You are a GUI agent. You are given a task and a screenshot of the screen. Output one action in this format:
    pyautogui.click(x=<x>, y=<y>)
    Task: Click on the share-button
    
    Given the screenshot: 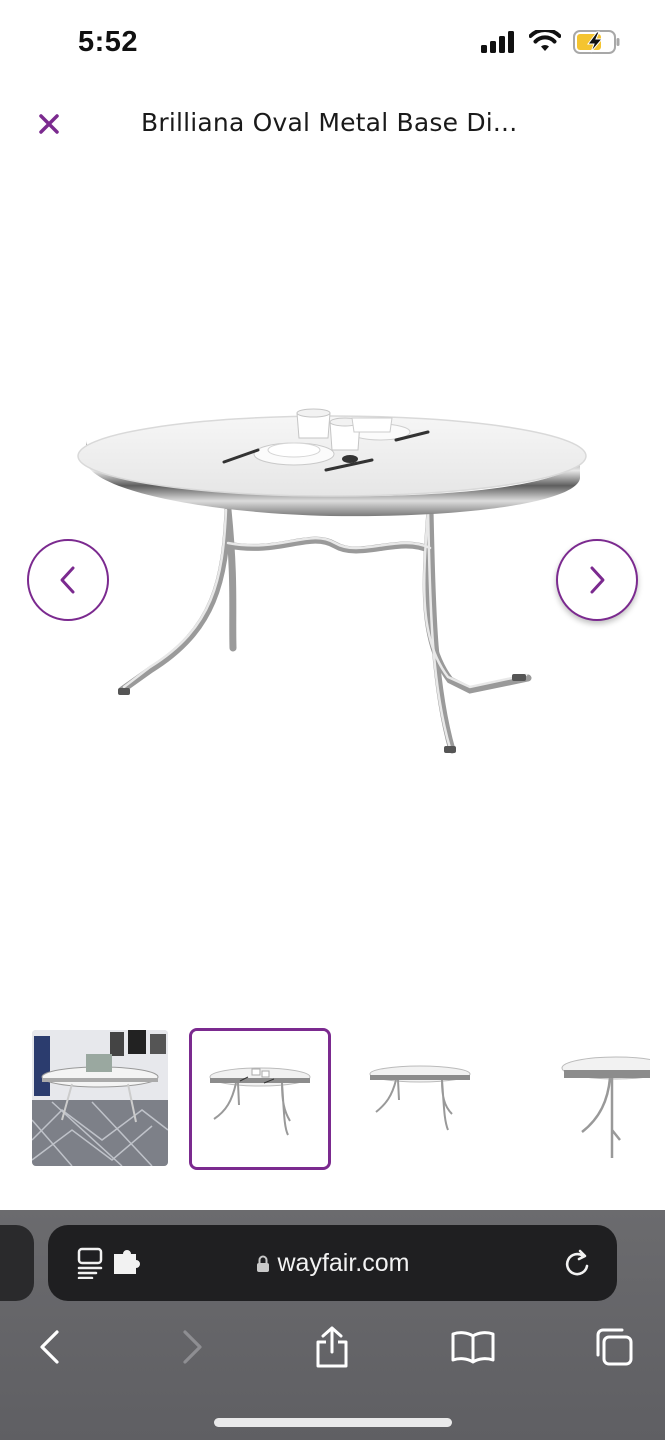 What is the action you would take?
    pyautogui.click(x=332, y=1347)
    